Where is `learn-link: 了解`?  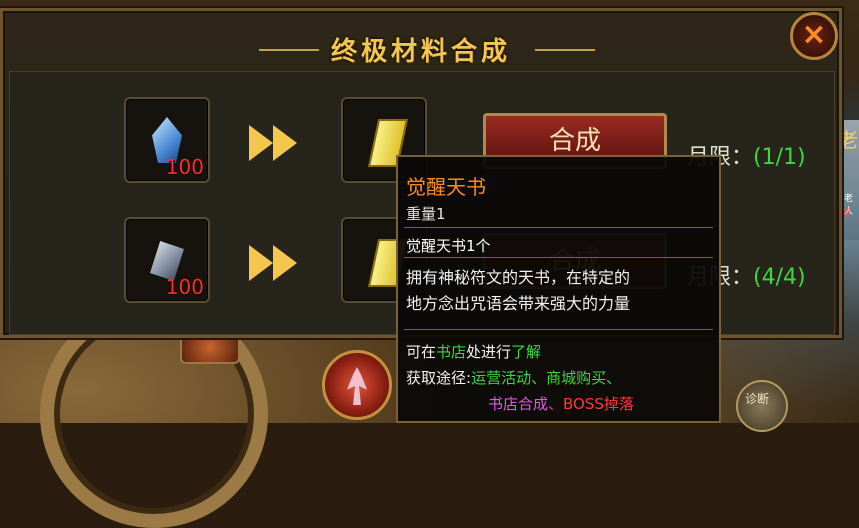 learn-link: 了解 is located at coordinates (526, 352).